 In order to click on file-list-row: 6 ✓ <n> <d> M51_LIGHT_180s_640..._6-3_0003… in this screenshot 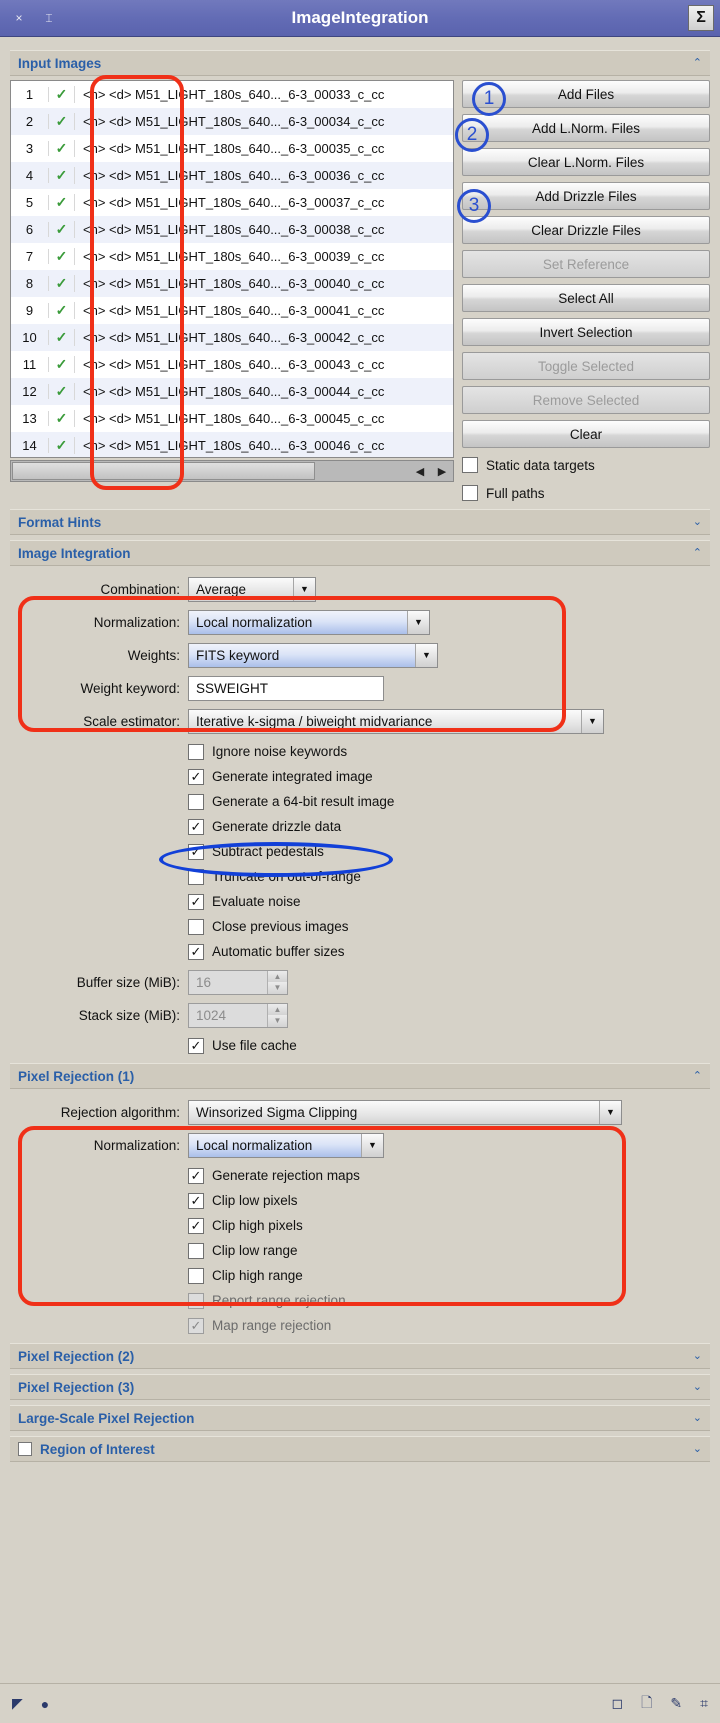, I will do `click(232, 229)`.